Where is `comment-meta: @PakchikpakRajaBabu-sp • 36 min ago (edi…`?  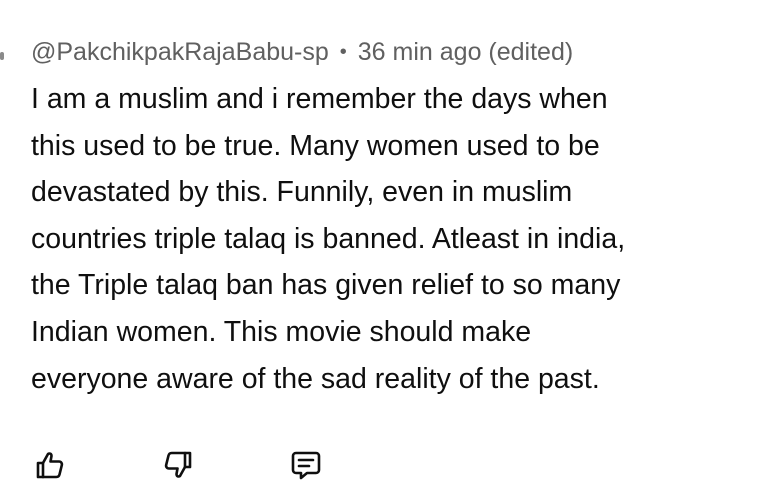 comment-meta: @PakchikpakRajaBabu-sp • 36 min ago (edi… is located at coordinates (395, 52).